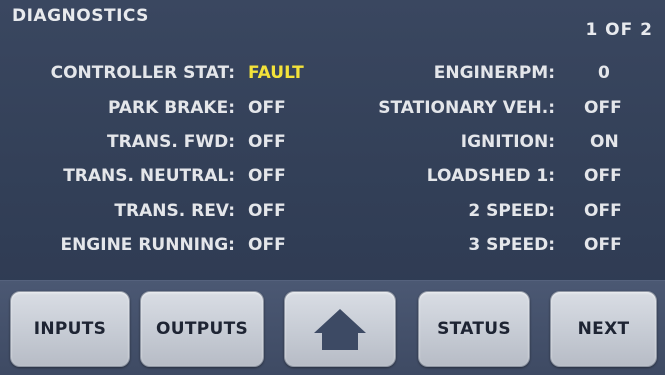  Describe the element at coordinates (507, 142) in the screenshot. I see `ignition-label: IGNITION:` at that location.